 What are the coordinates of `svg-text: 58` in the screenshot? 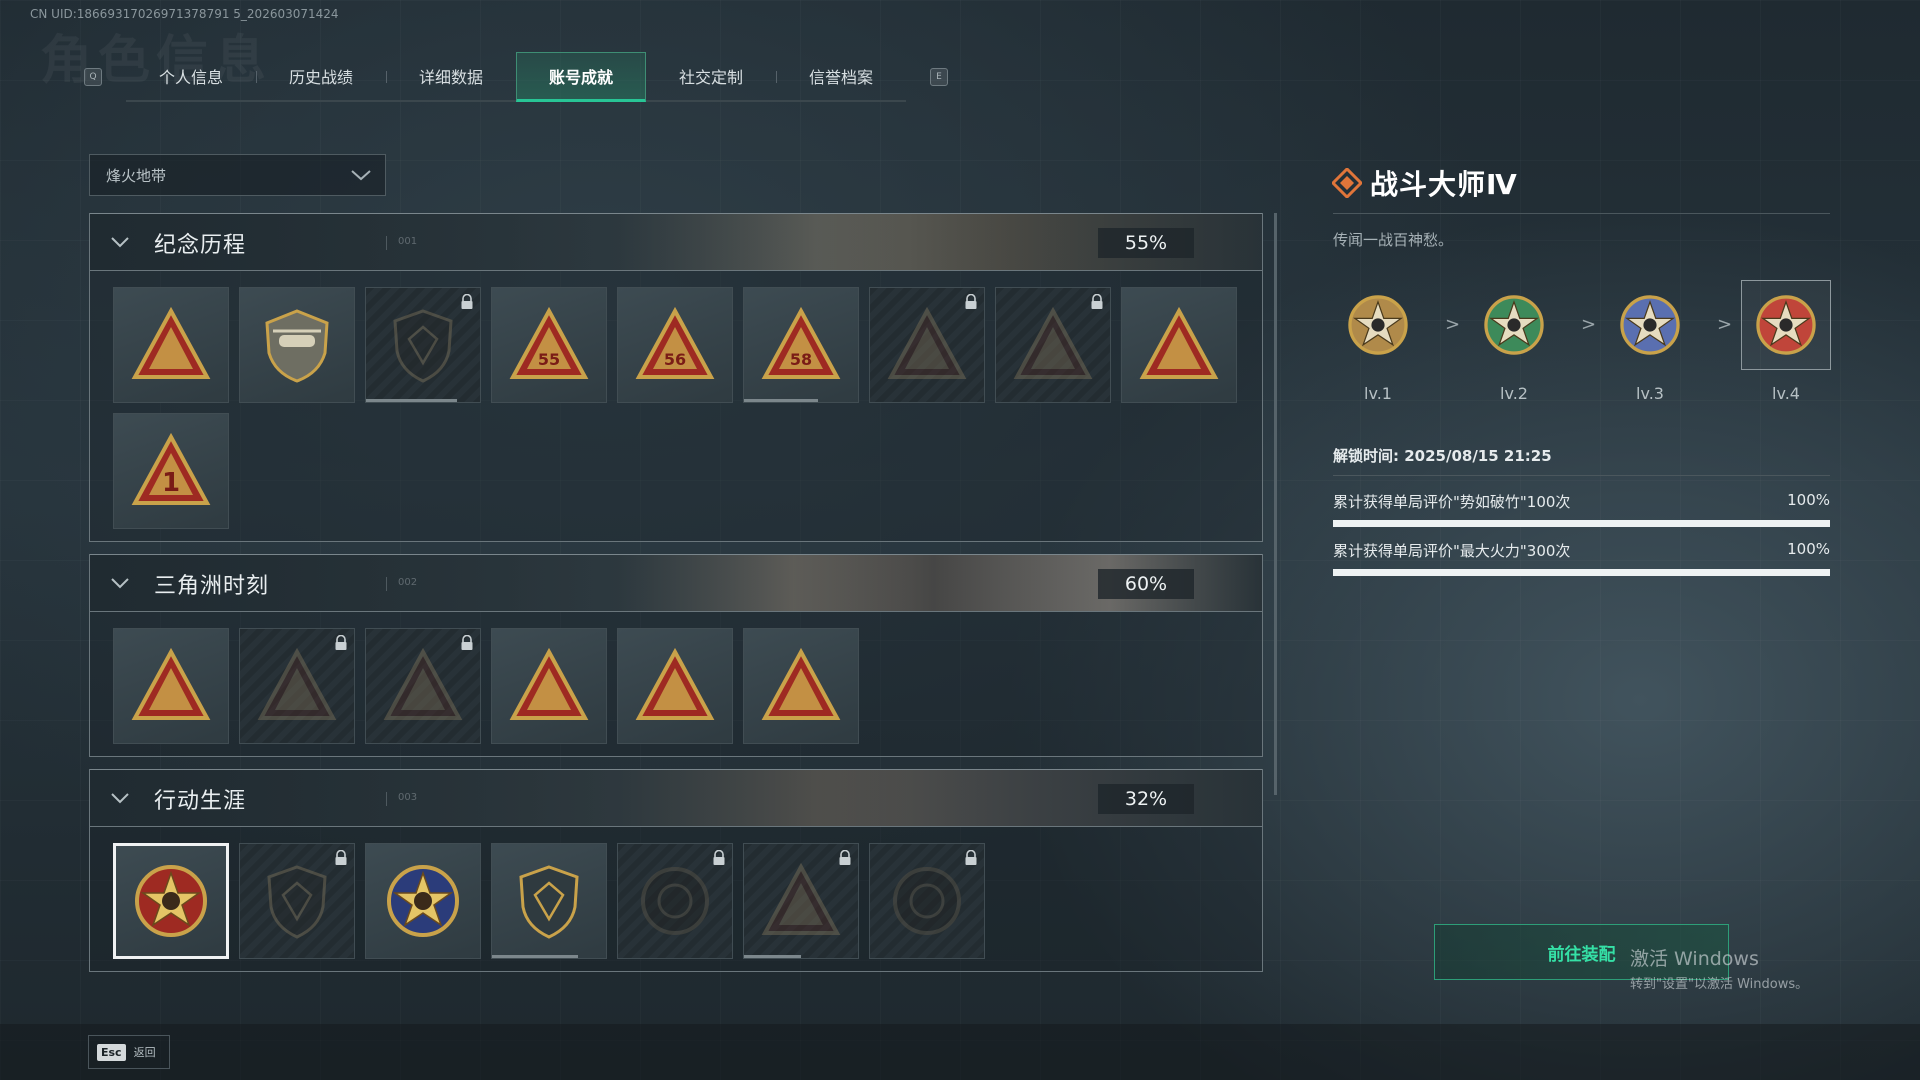 It's located at (801, 359).